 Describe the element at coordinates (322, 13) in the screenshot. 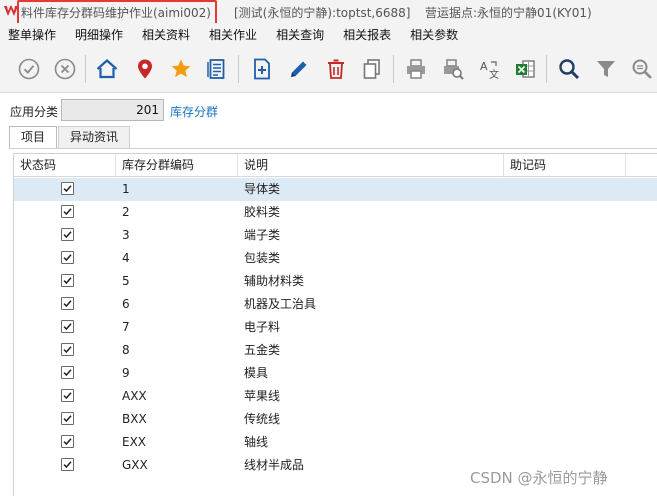

I see `connection-info: [测试(永恒的宁静):toptst,6688]` at that location.